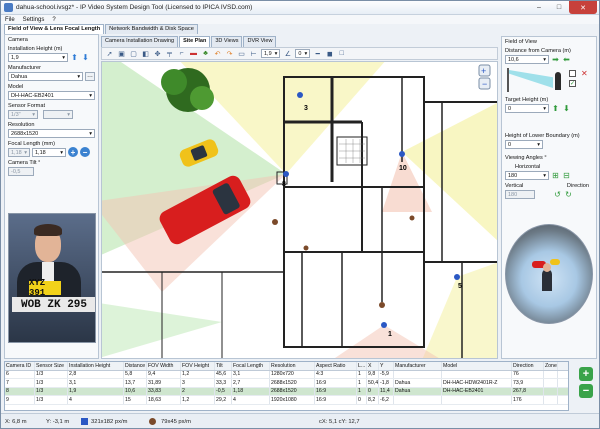 The height and width of the screenshot is (429, 600). What do you see at coordinates (336, 366) in the screenshot?
I see `column-header: Aspect Ratio` at bounding box center [336, 366].